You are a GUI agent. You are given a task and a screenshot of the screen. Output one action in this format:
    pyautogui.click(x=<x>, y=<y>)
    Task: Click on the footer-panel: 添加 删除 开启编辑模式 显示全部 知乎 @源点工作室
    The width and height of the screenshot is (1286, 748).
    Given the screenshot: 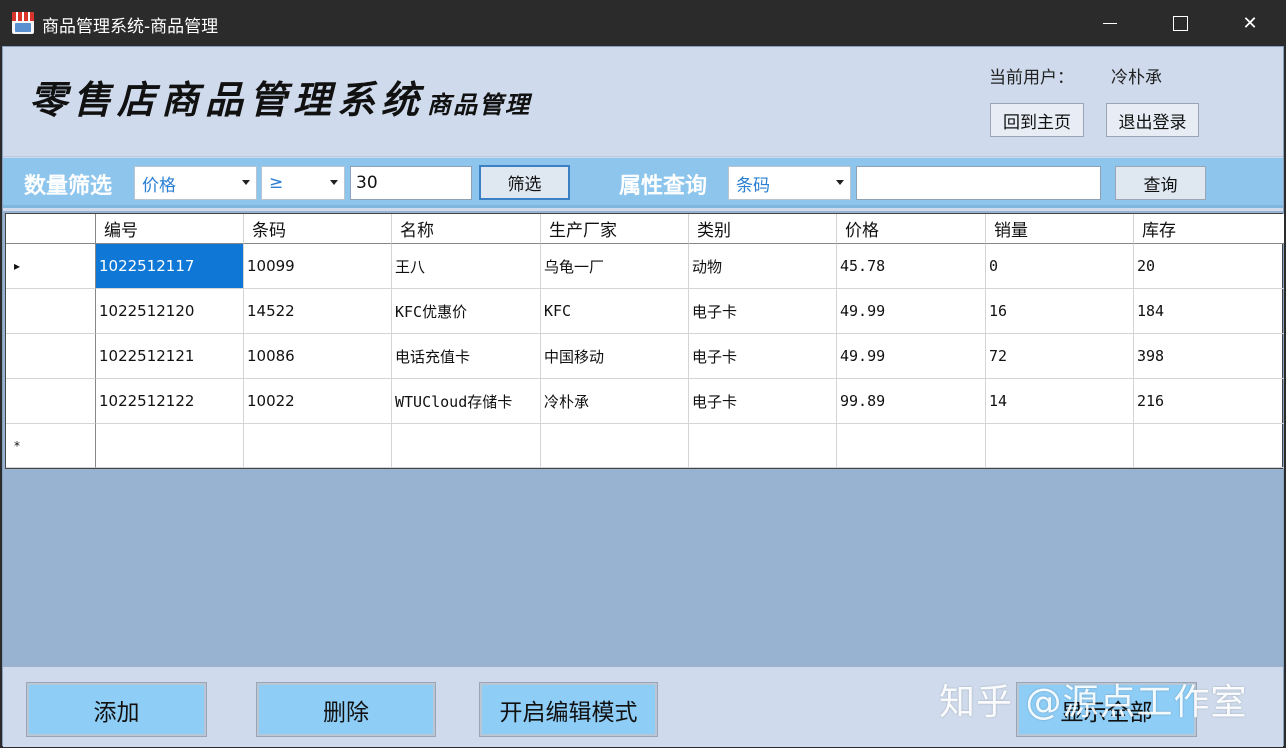 What is the action you would take?
    pyautogui.click(x=643, y=706)
    